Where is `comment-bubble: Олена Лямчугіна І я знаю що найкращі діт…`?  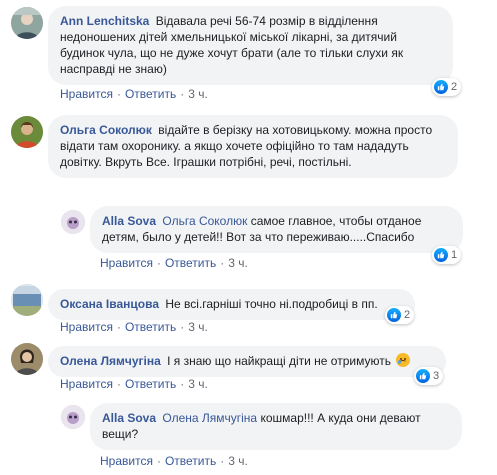 comment-bubble: Олена Лямчугіна І я знаю що найкращі діт… is located at coordinates (247, 361).